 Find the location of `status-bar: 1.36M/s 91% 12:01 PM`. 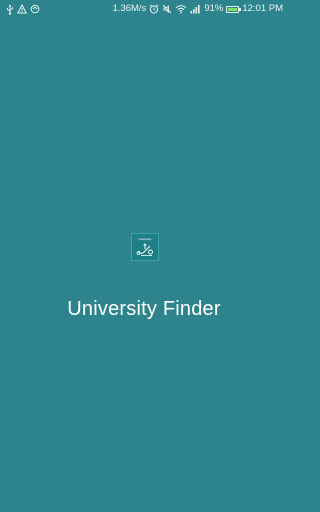

status-bar: 1.36M/s 91% 12:01 PM is located at coordinates (144, 9).